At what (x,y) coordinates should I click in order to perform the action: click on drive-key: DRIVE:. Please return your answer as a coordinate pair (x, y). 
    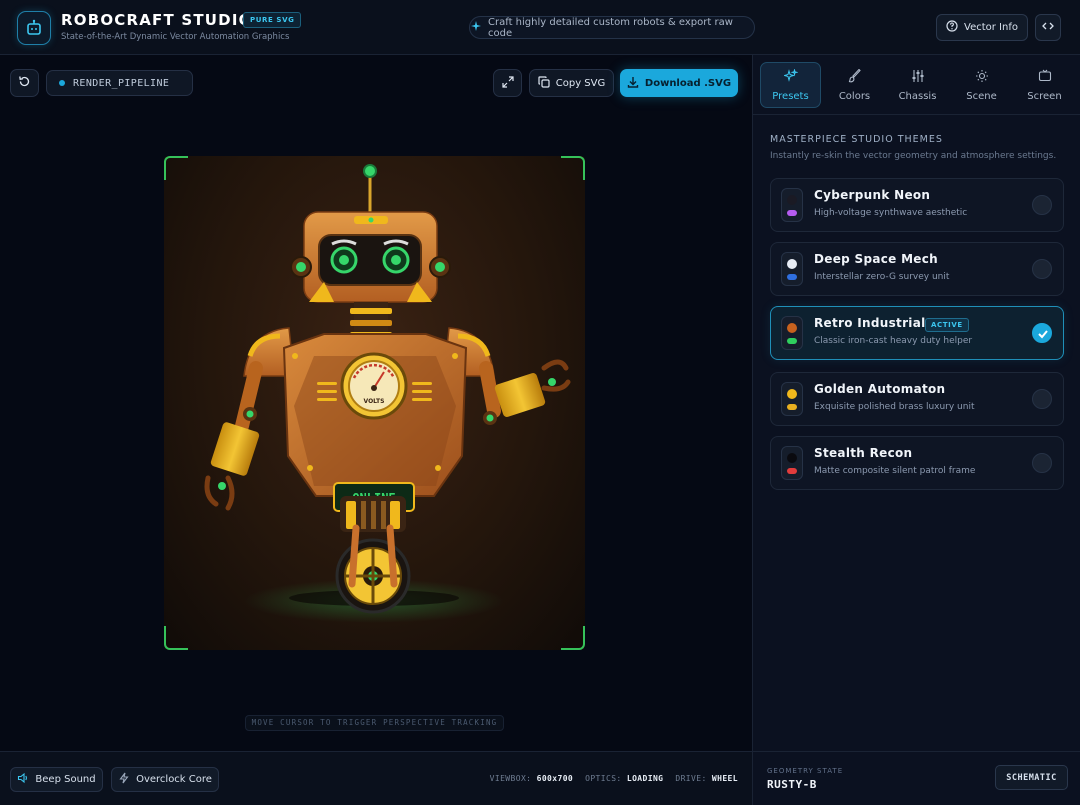
    Looking at the image, I should click on (691, 778).